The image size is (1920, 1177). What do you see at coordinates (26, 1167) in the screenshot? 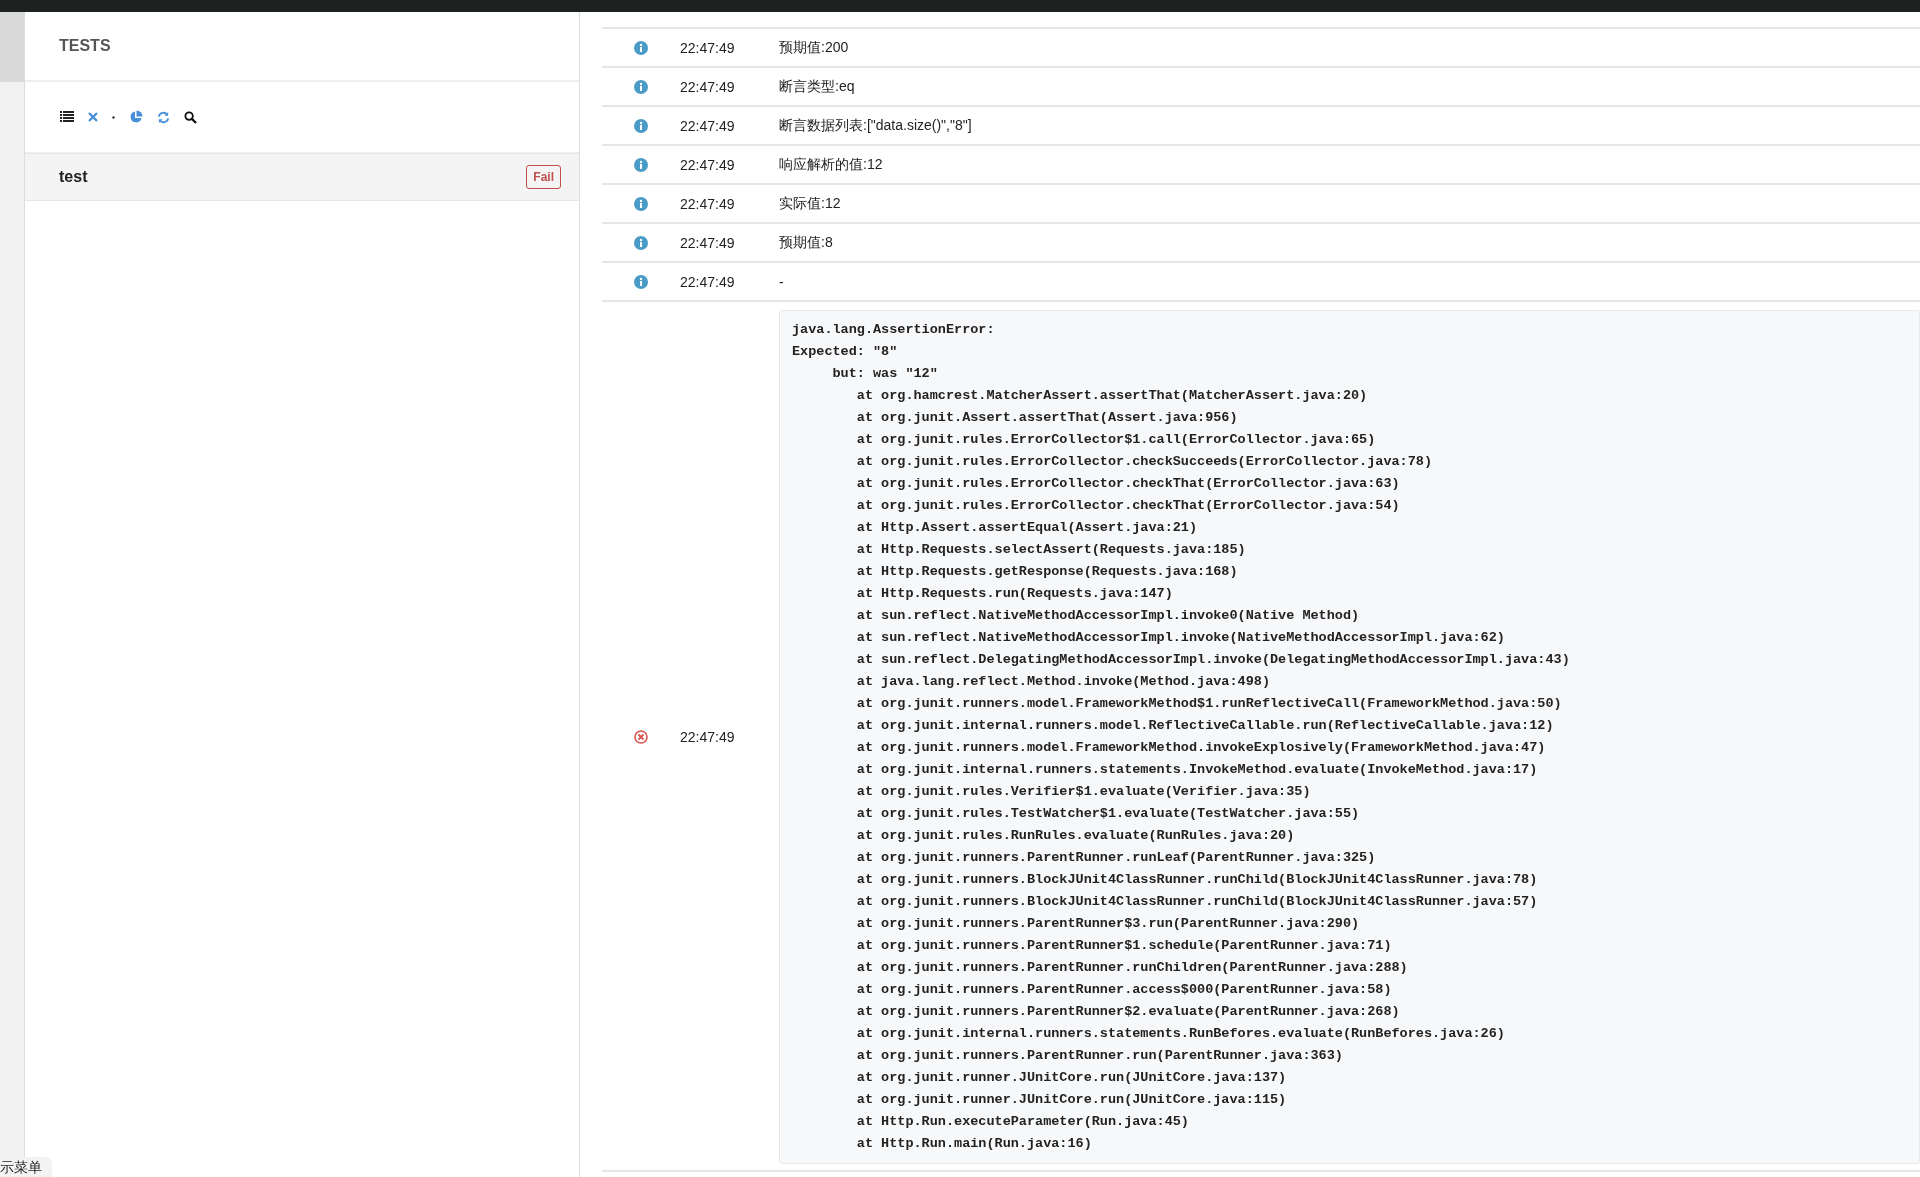
I see `menu-tab: 示菜单` at bounding box center [26, 1167].